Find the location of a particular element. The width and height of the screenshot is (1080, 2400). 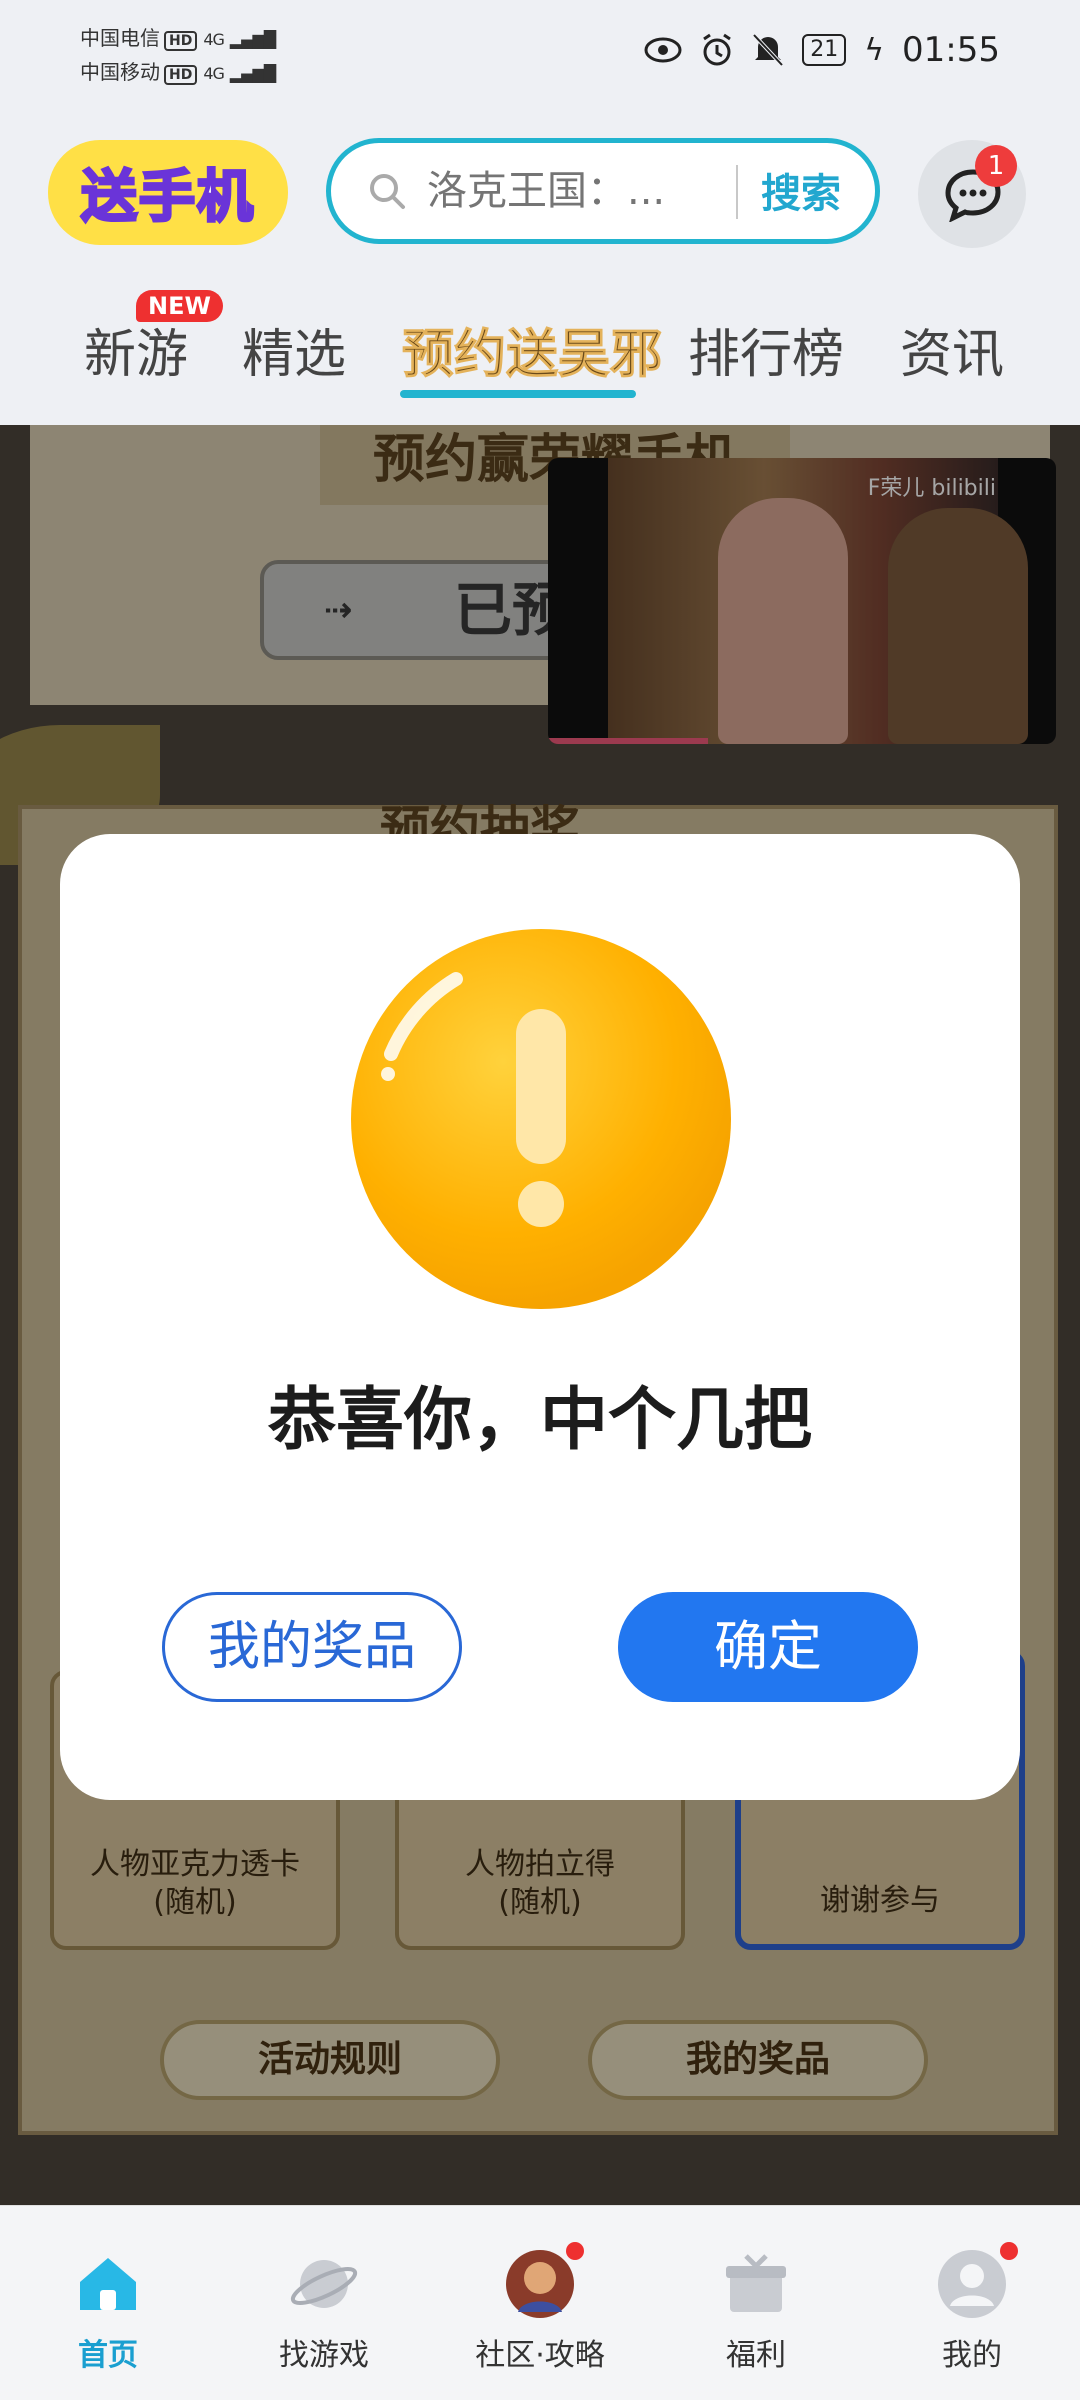

nav-find-games: 找游戏 is located at coordinates (324, 2303).